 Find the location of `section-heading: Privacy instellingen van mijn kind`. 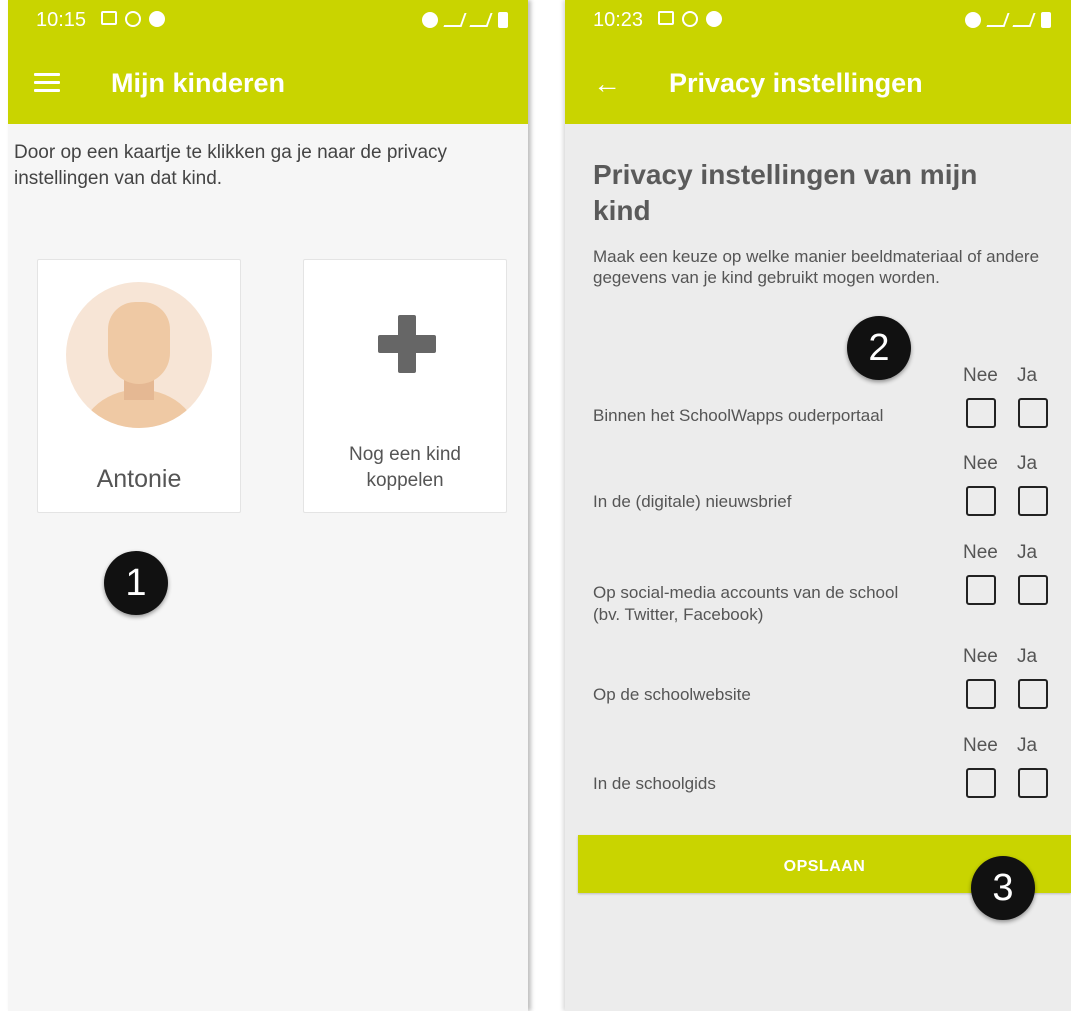

section-heading: Privacy instellingen van mijn kind is located at coordinates (785, 192).